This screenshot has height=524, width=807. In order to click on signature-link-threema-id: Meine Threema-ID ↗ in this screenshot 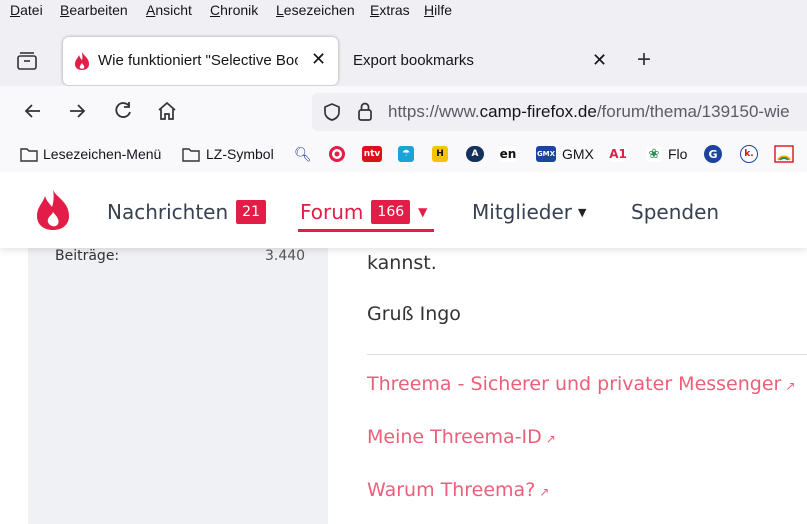, I will do `click(461, 437)`.